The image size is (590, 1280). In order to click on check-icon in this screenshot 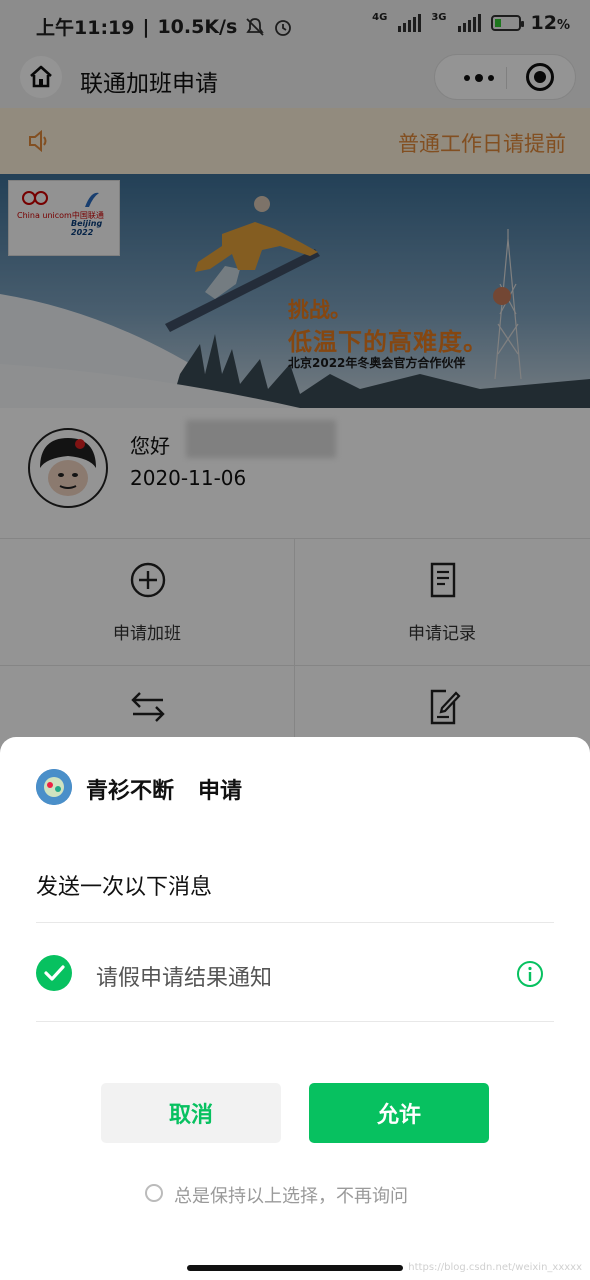, I will do `click(54, 973)`.